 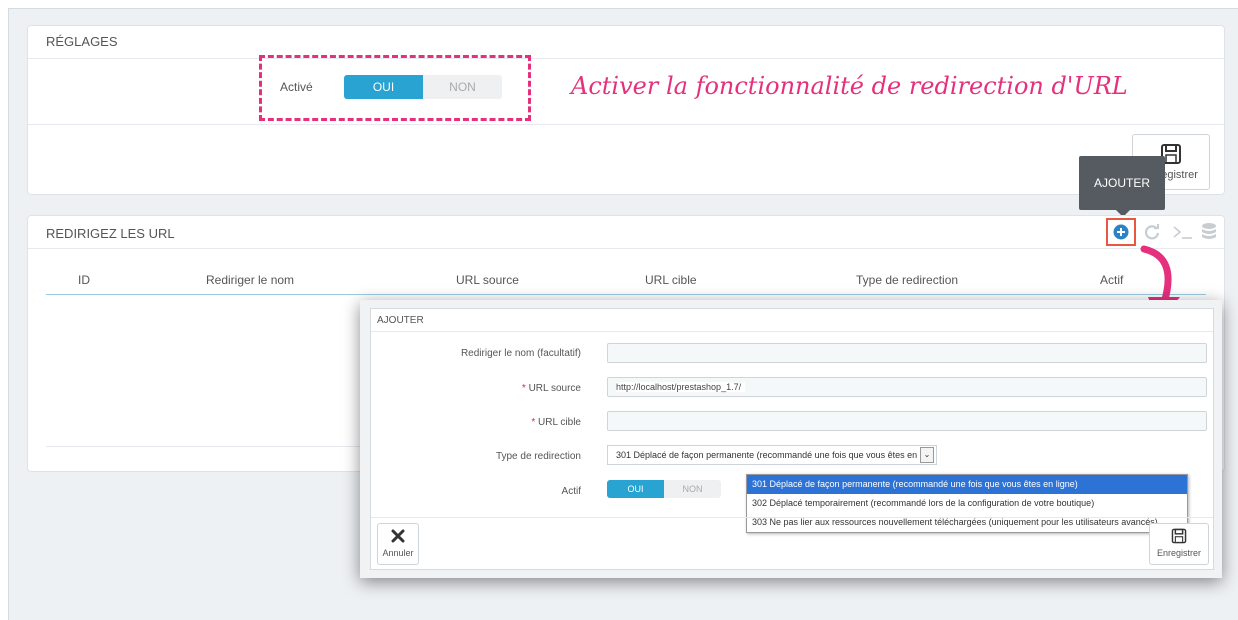 I want to click on redirects-title: REDIRIGEZ LES URL, so click(x=110, y=233).